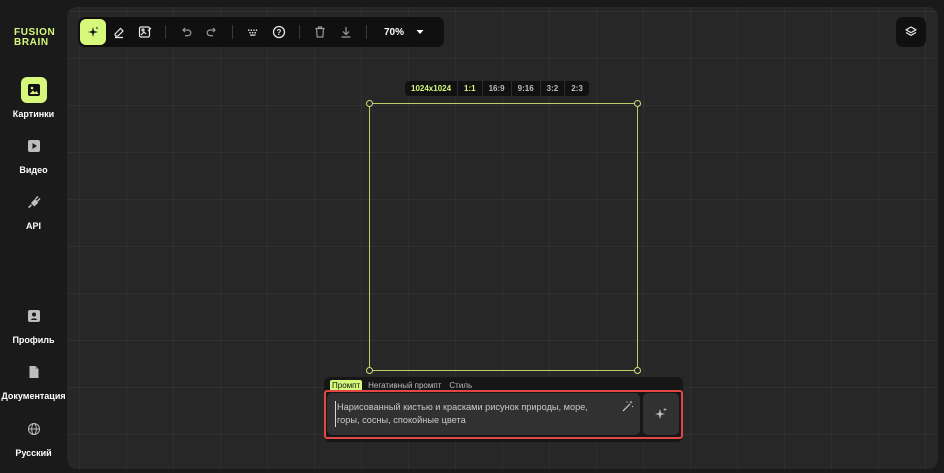 The height and width of the screenshot is (473, 944). I want to click on resize-handle-top-right, so click(637, 103).